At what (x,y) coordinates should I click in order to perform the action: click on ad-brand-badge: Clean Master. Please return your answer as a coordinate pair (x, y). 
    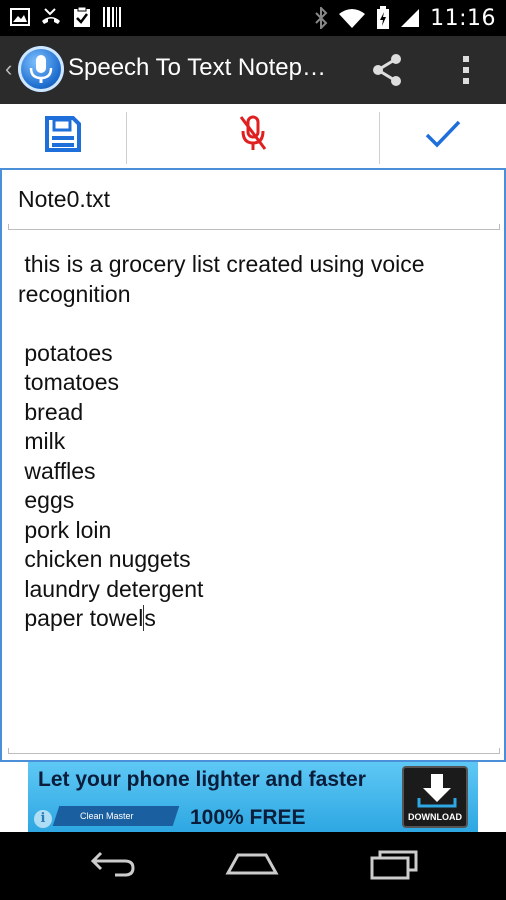
    Looking at the image, I should click on (116, 816).